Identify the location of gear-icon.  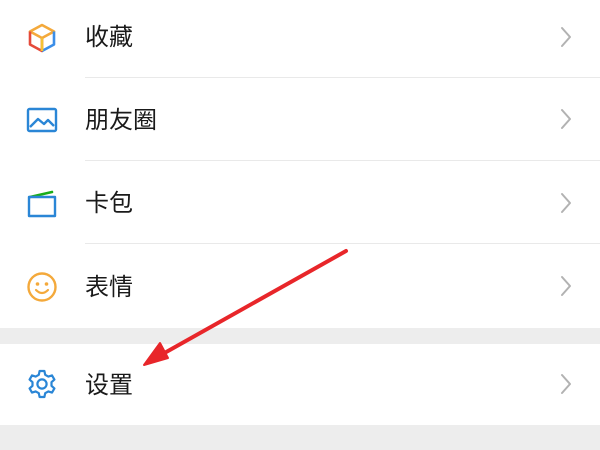
(42, 384).